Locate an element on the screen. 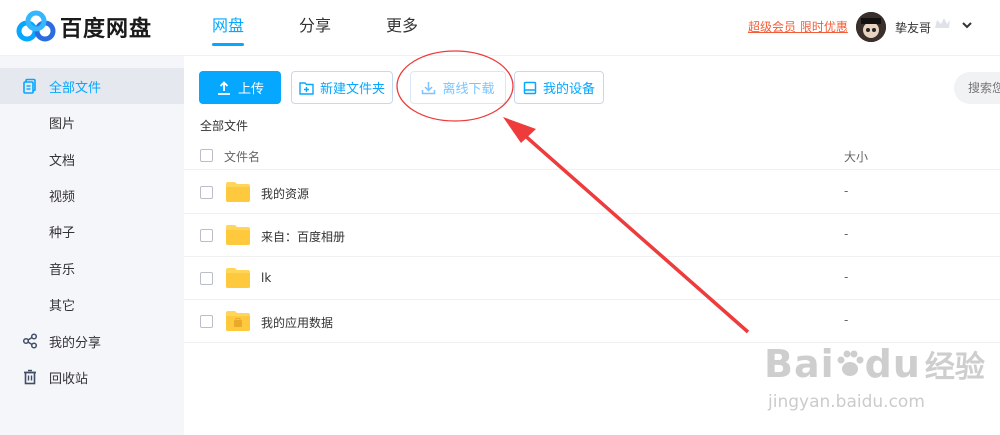 The image size is (1000, 435). sidebar-item-label: 视频 is located at coordinates (62, 197).